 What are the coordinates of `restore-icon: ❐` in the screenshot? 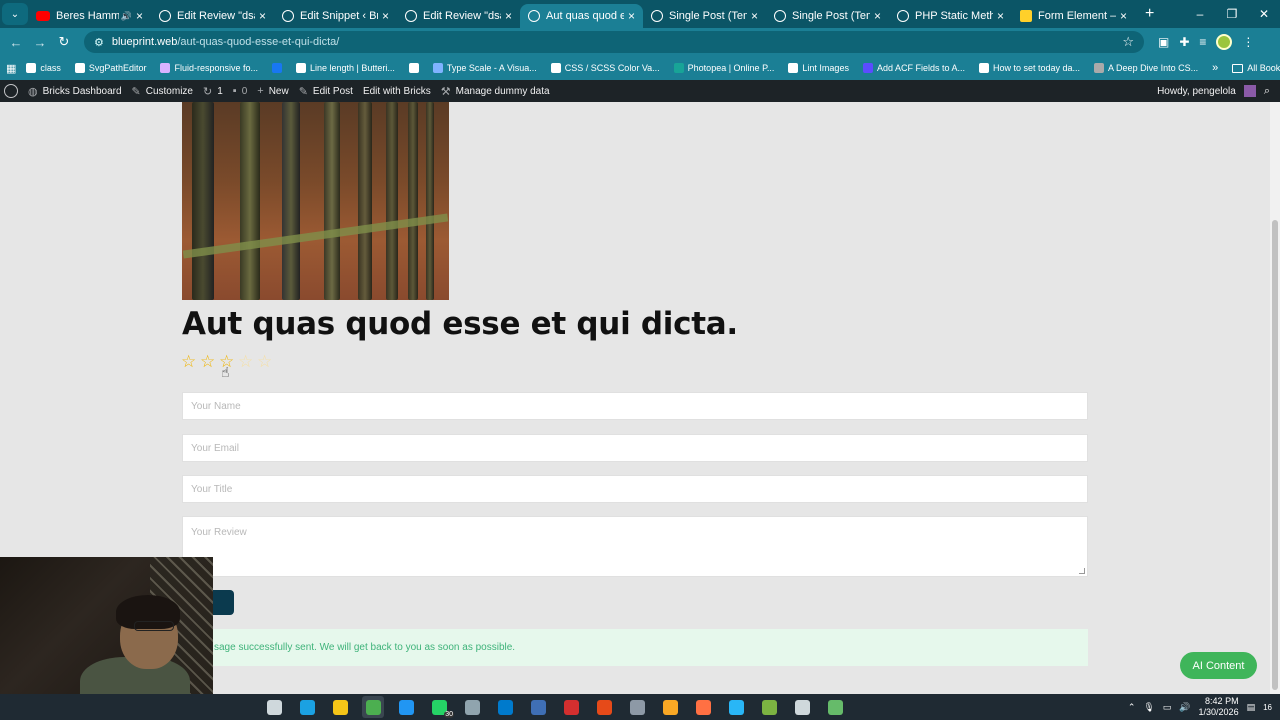 It's located at (1232, 14).